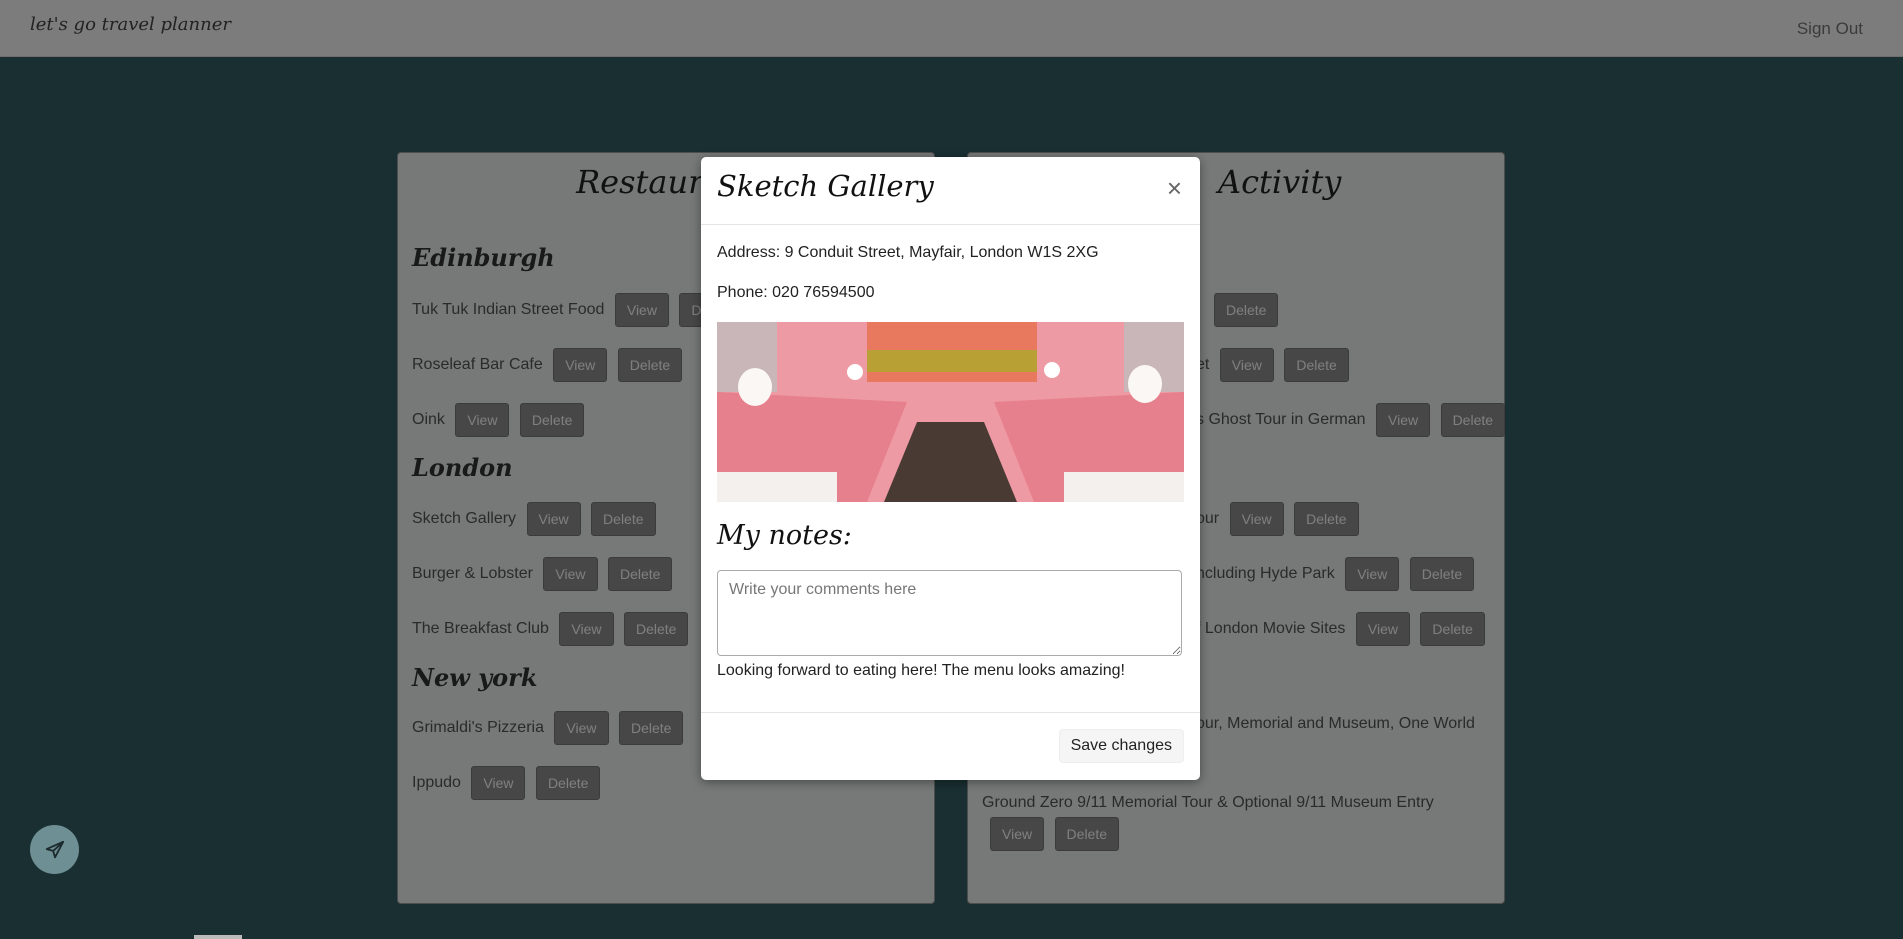  I want to click on my-notes-heading: My notes:, so click(784, 535).